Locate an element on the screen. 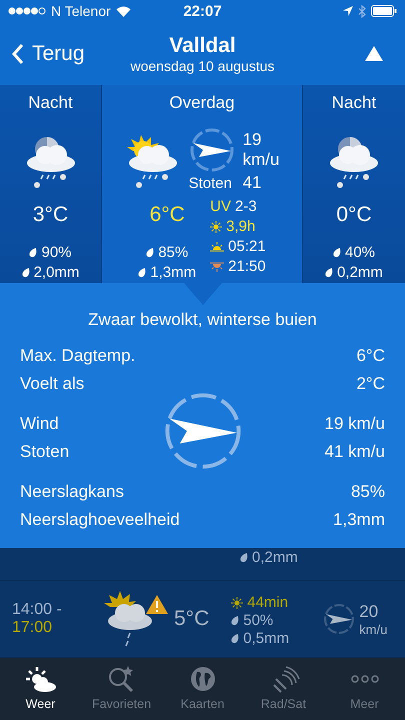  sun-cloud-icon is located at coordinates (40, 678).